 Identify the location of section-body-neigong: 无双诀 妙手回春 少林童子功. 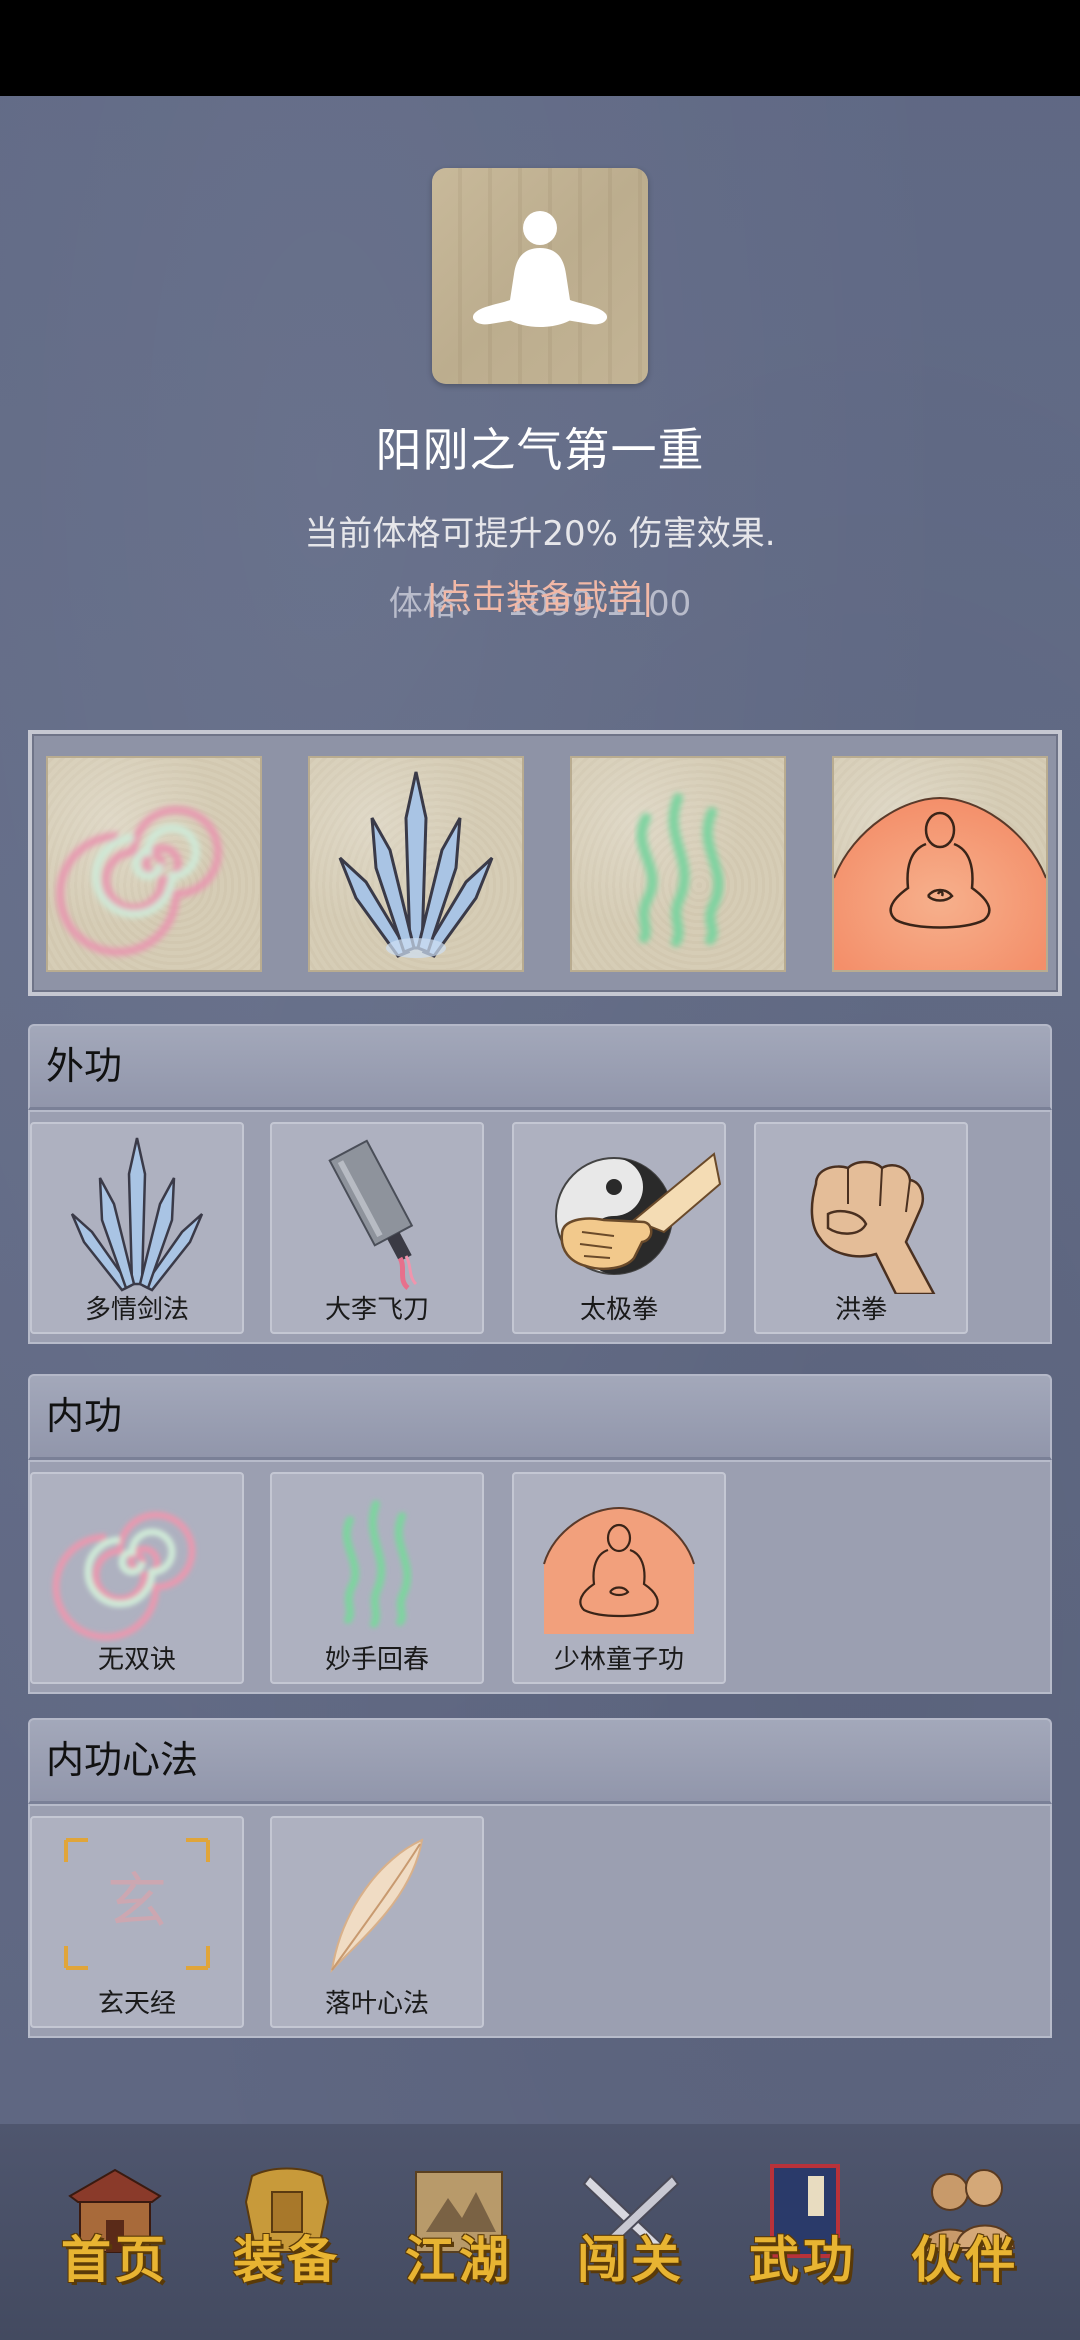
(540, 1577).